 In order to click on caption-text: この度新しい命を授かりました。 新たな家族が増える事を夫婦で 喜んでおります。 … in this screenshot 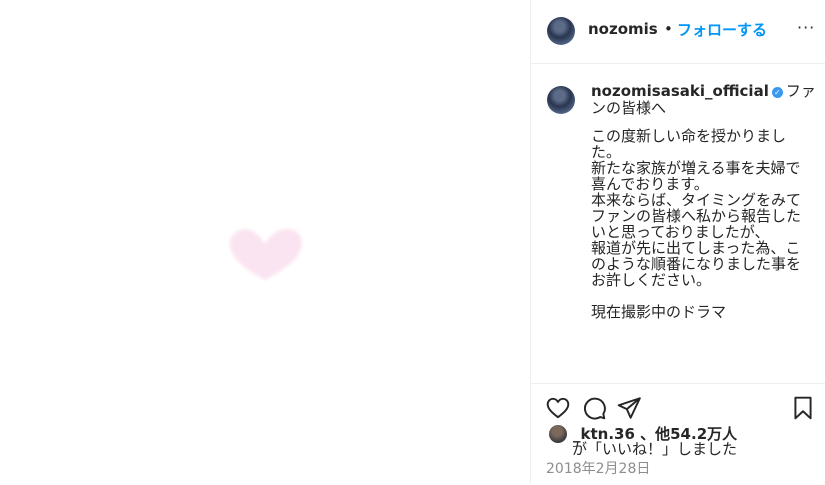, I will do `click(696, 224)`.